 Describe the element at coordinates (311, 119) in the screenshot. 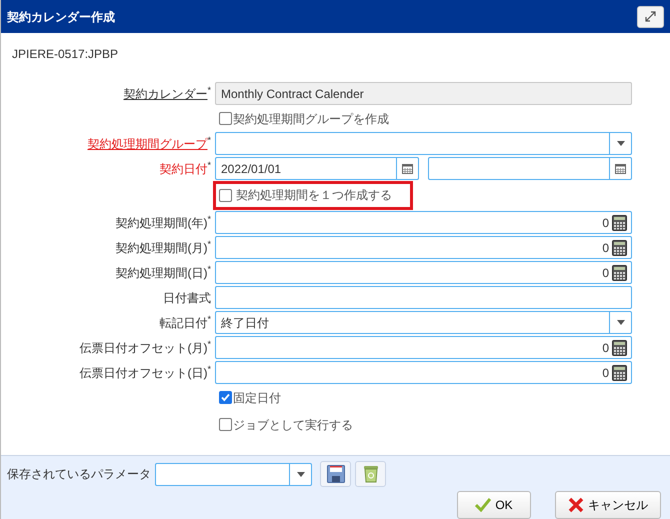

I see `checkbox-label: 契約処理期間グループを作成` at that location.